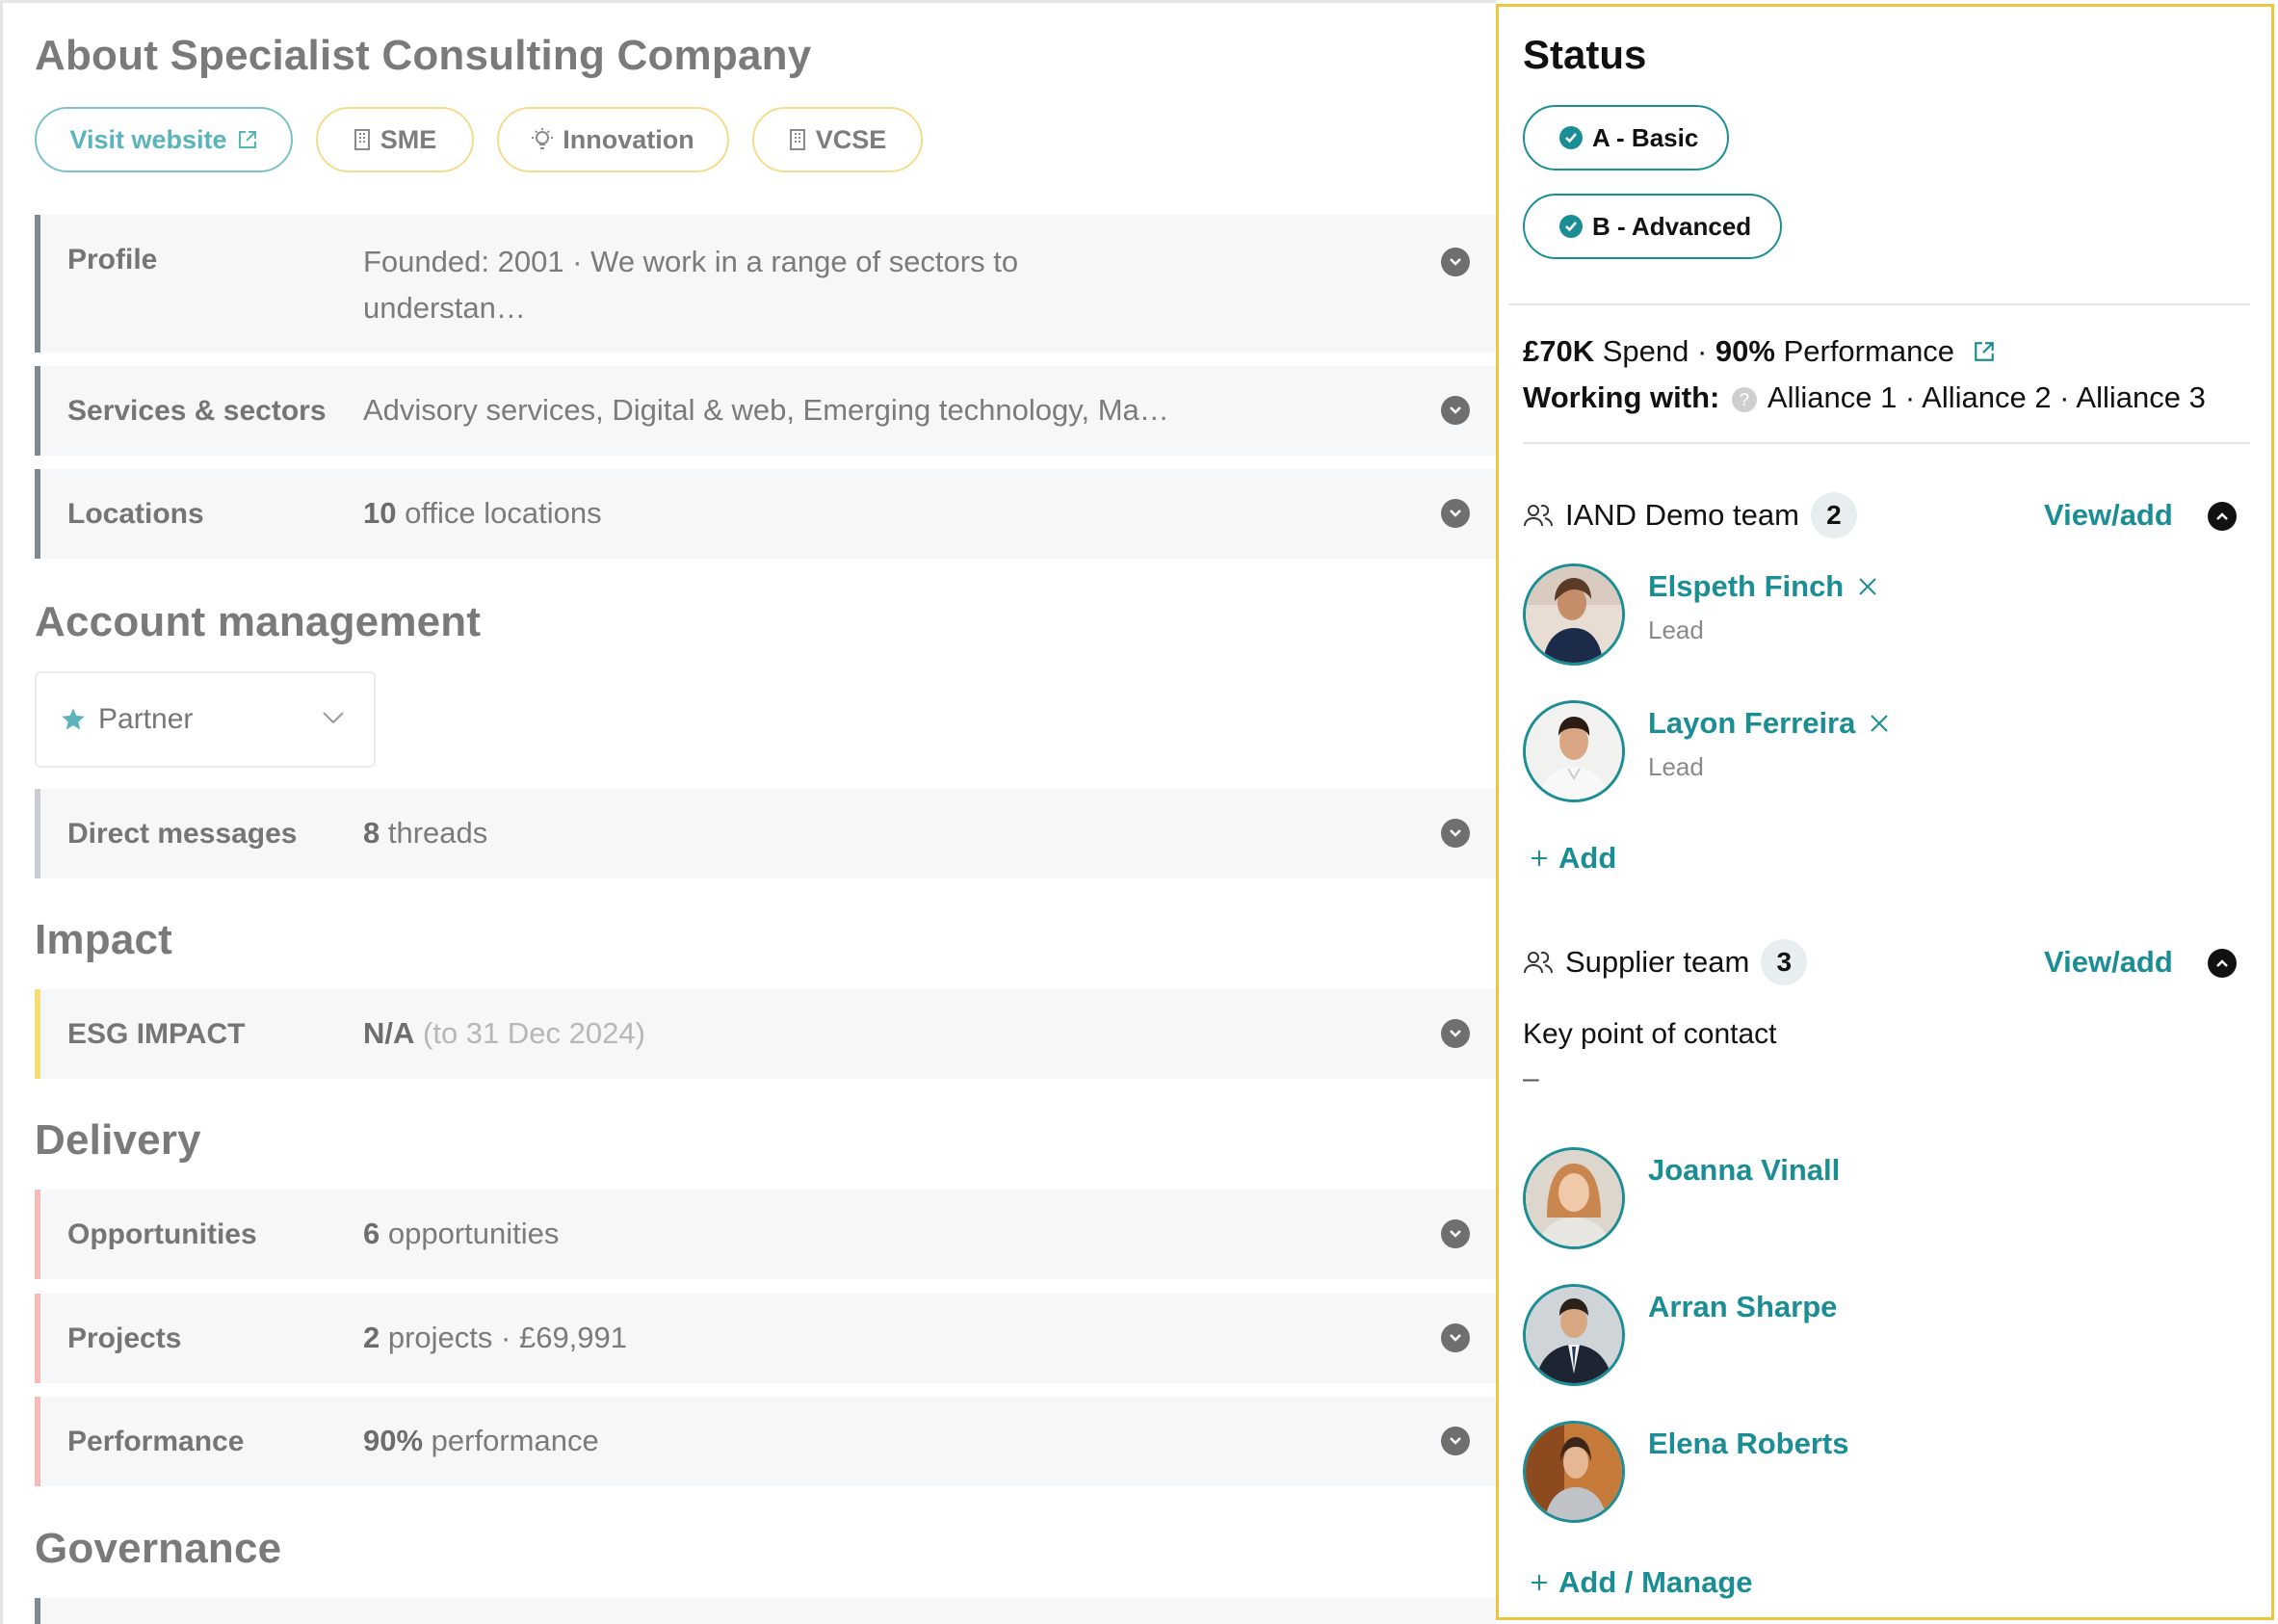 The width and height of the screenshot is (2278, 1624). I want to click on row-label: Performance, so click(156, 1441).